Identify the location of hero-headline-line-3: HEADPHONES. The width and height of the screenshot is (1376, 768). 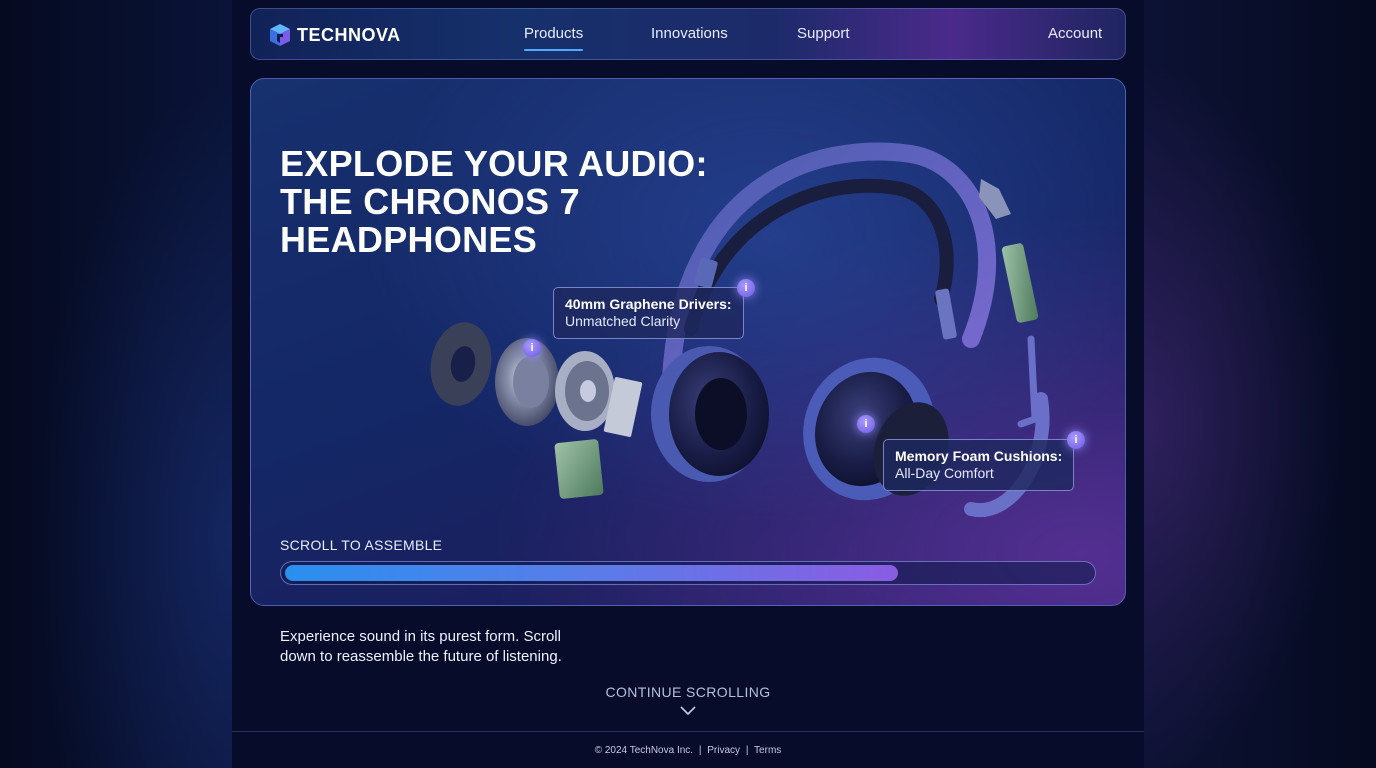
(409, 239).